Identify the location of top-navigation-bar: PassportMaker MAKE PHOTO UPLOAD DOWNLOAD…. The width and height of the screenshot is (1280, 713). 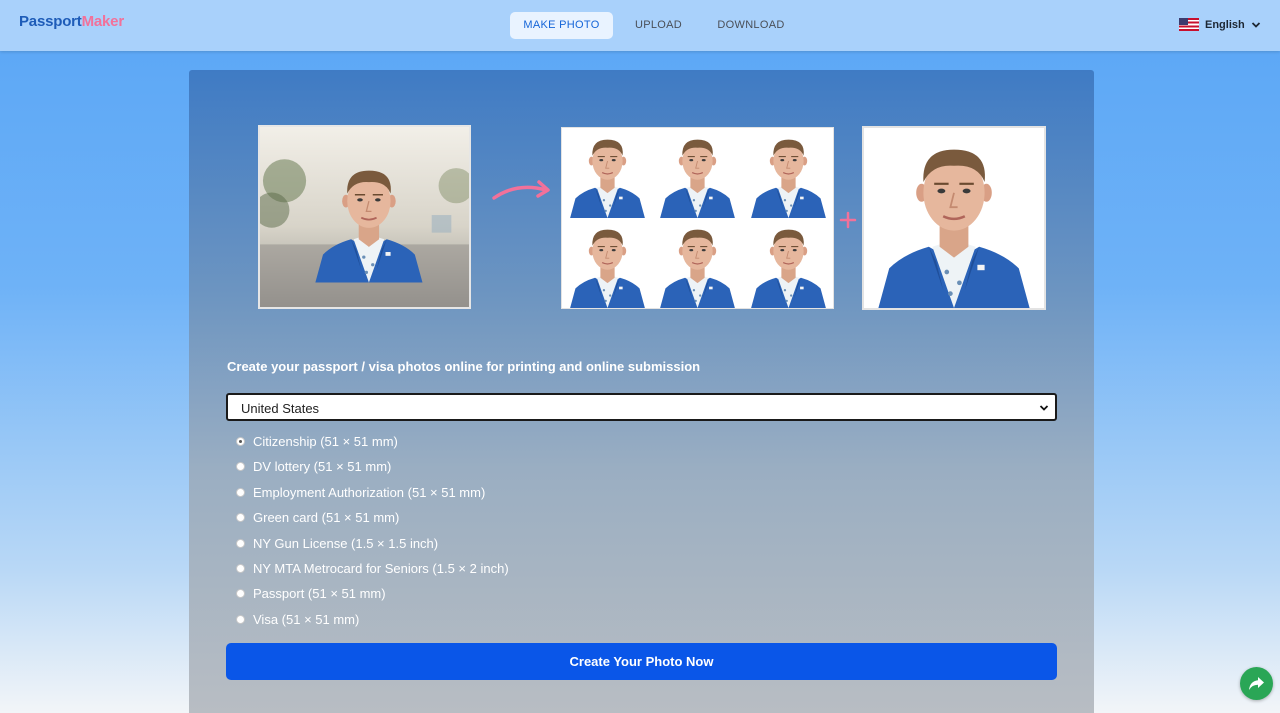
(640, 25).